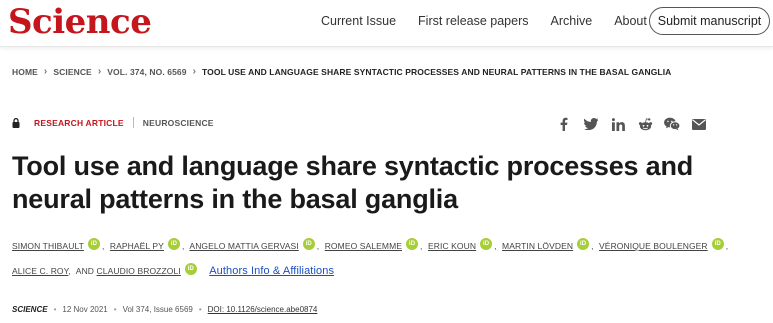 This screenshot has width=773, height=323. Describe the element at coordinates (79, 123) in the screenshot. I see `article-type-label: RESEARCH ARTICLE` at that location.